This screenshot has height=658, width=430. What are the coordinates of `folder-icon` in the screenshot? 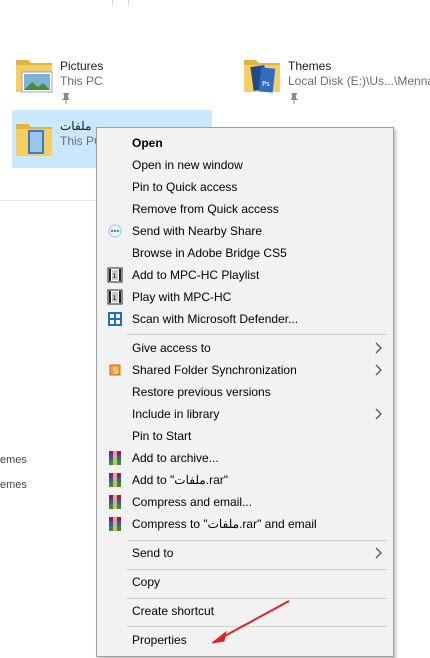 It's located at (34, 140).